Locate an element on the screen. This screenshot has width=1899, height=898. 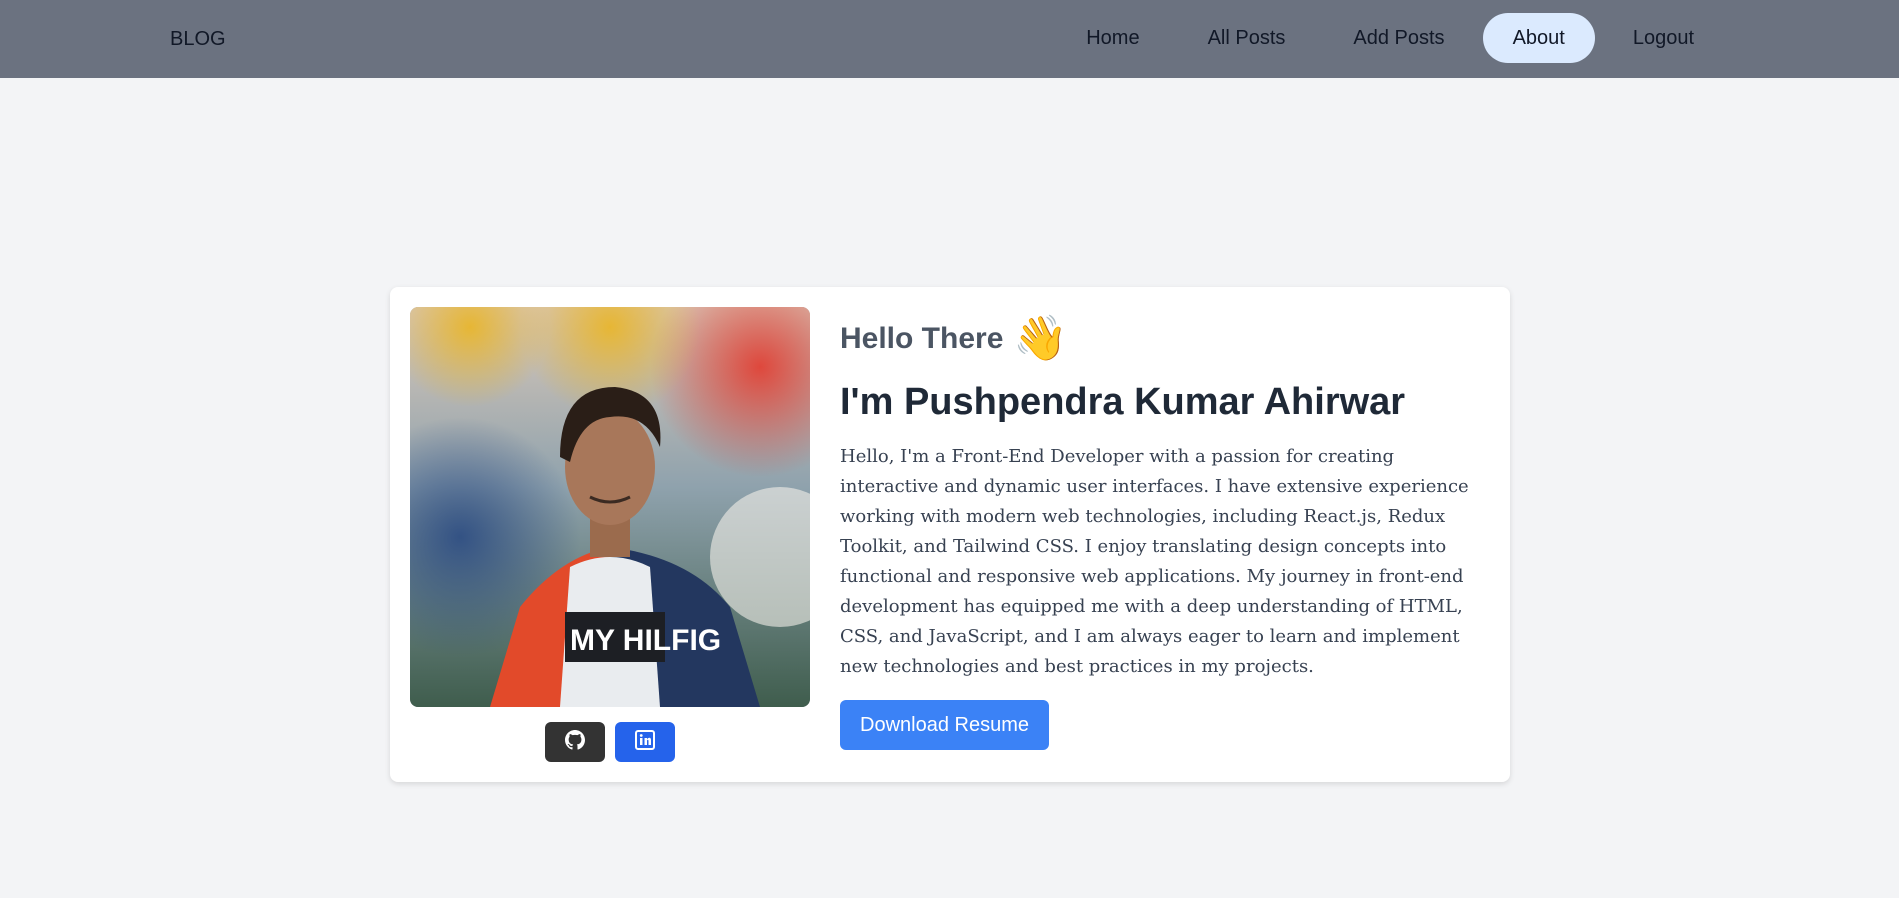
shirt-print-text: MY HILFIG is located at coordinates (645, 640).